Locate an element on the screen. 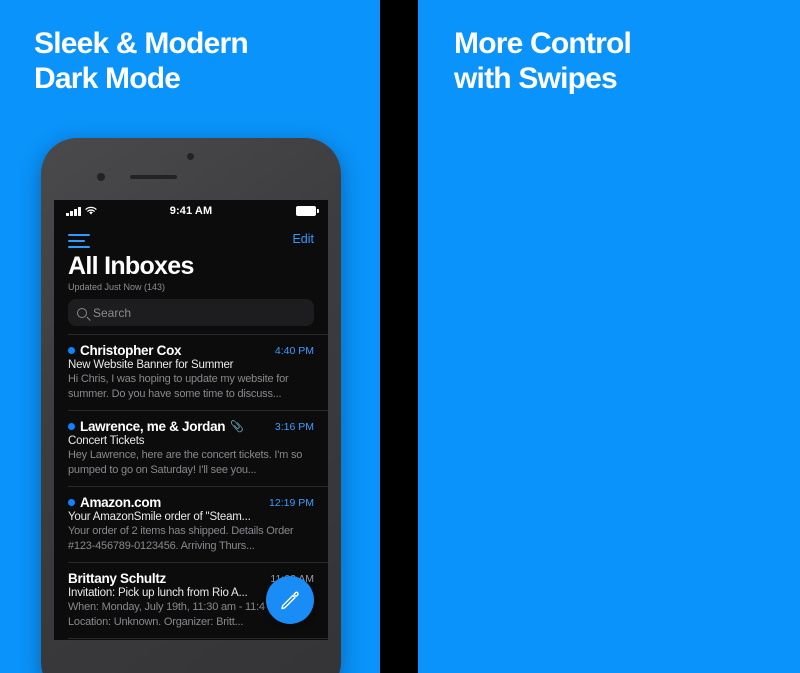 Image resolution: width=800 pixels, height=673 pixels. mail-subject: Concert Tickets is located at coordinates (106, 441).